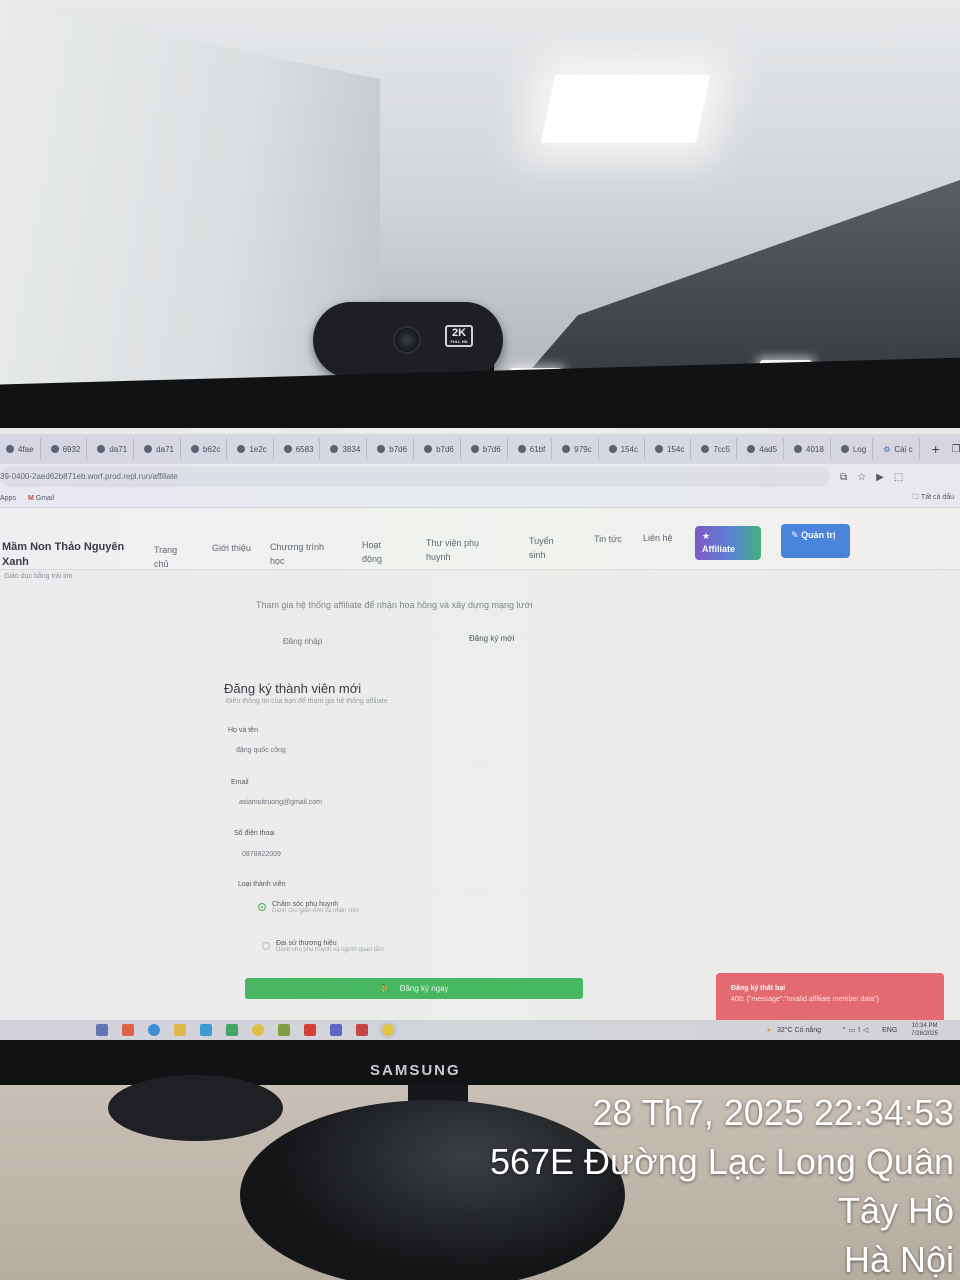 Image resolution: width=960 pixels, height=1280 pixels. Describe the element at coordinates (815, 449) in the screenshot. I see `browser-tab-label: 4018` at that location.